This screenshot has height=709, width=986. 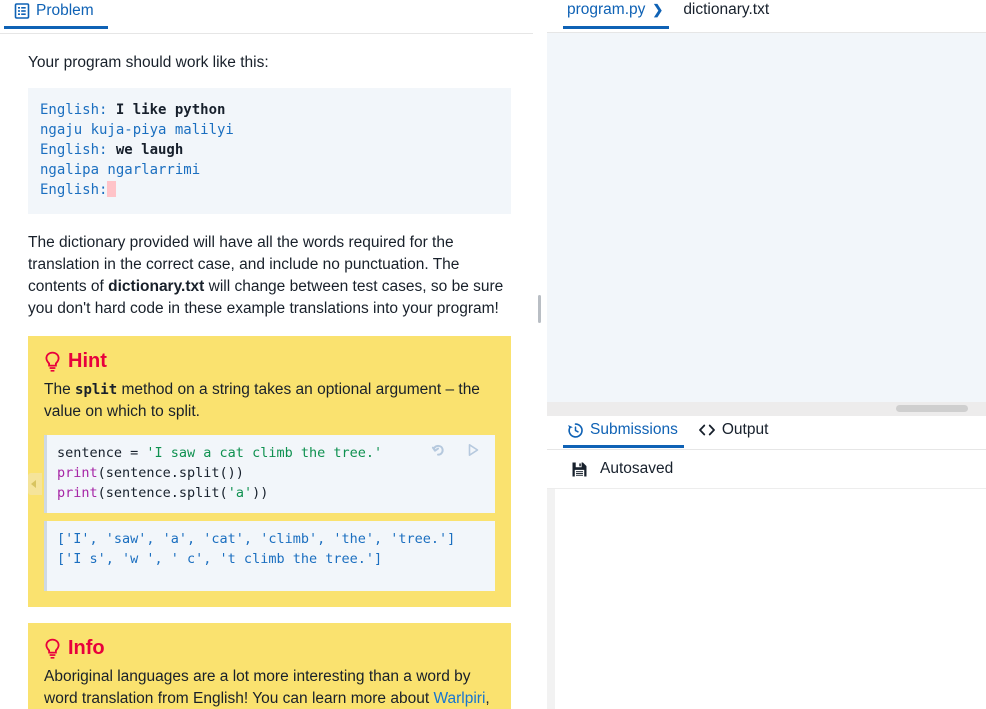 I want to click on info-title-label: Info, so click(x=86, y=648).